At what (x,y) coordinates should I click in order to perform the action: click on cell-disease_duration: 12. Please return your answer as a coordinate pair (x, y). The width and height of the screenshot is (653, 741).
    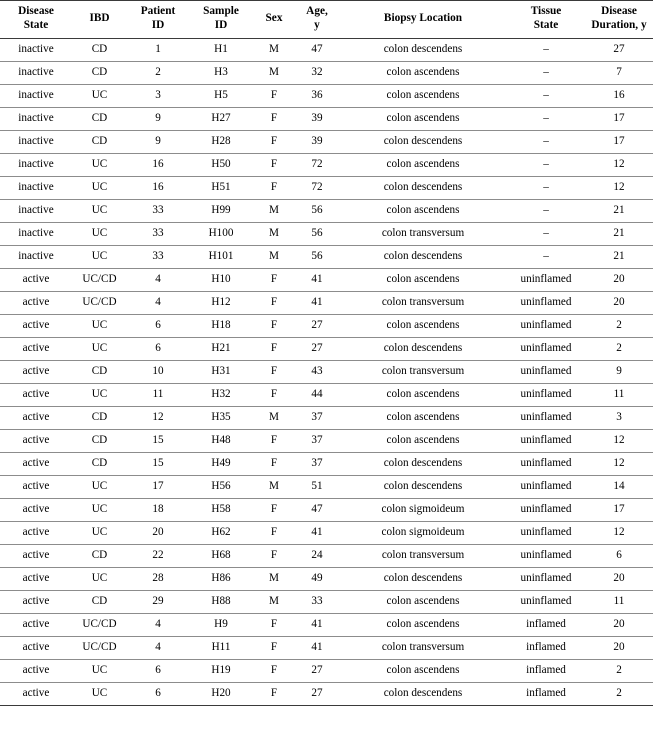
    Looking at the image, I should click on (619, 165).